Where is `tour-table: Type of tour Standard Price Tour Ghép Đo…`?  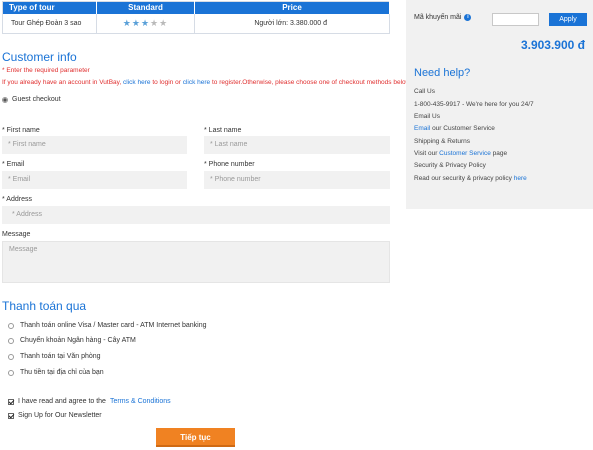 tour-table: Type of tour Standard Price Tour Ghép Đo… is located at coordinates (196, 17).